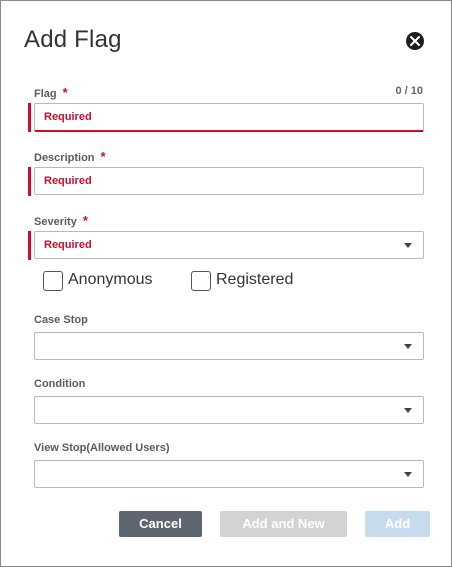 The width and height of the screenshot is (452, 567). What do you see at coordinates (29, 117) in the screenshot?
I see `flag-error-indicator` at bounding box center [29, 117].